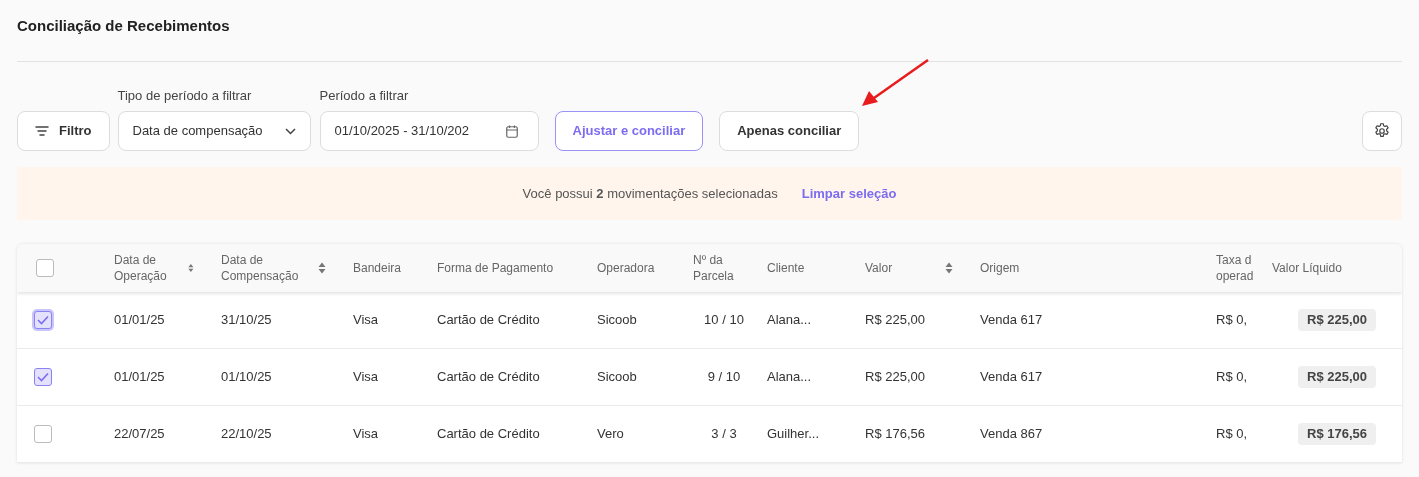 The width and height of the screenshot is (1419, 477). Describe the element at coordinates (786, 268) in the screenshot. I see `column-header: Cliente` at that location.